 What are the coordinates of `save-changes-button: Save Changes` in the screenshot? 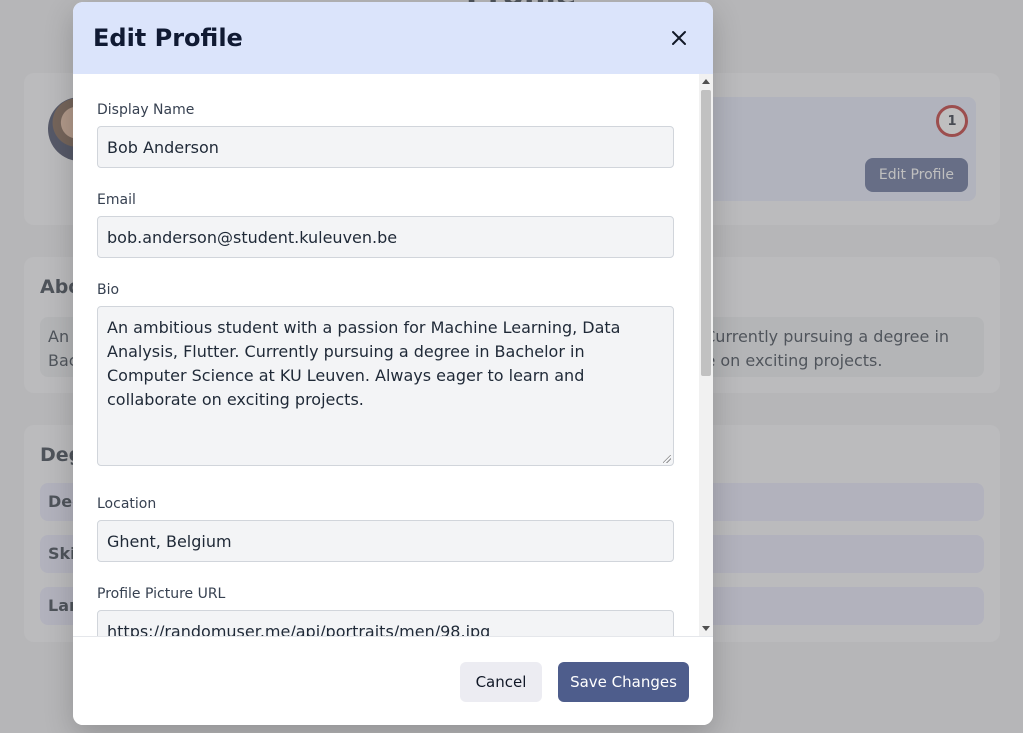 It's located at (623, 682).